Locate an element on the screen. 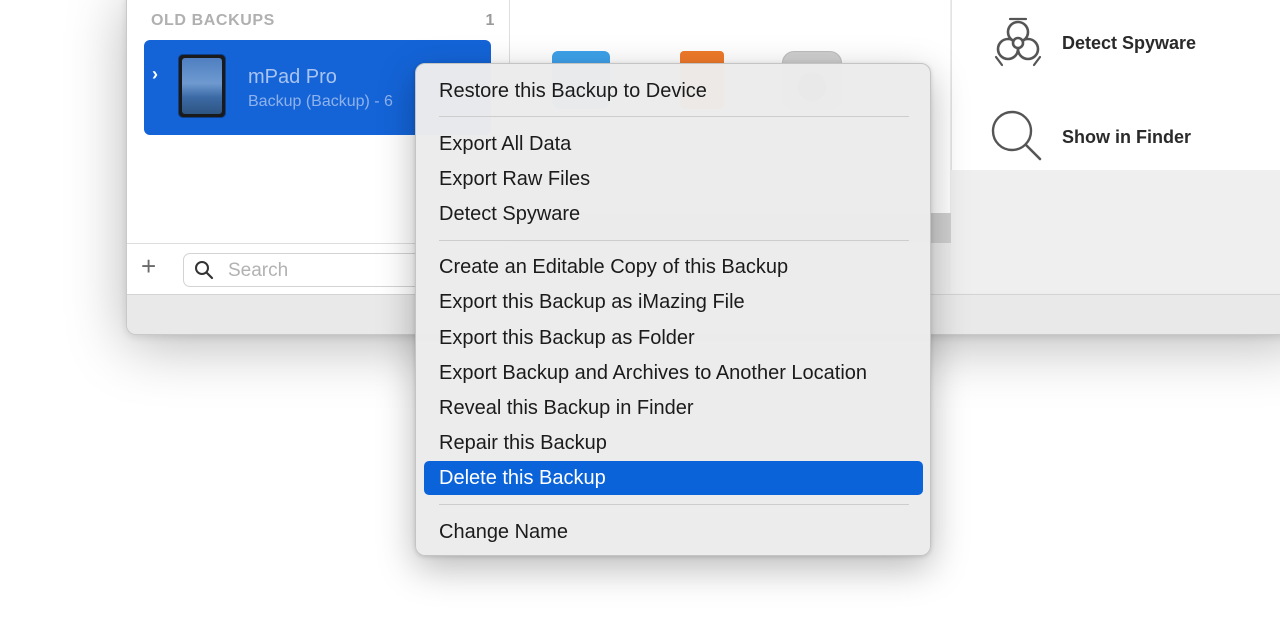 This screenshot has height=618, width=1280. ipad-thumbnail-screen is located at coordinates (202, 86).